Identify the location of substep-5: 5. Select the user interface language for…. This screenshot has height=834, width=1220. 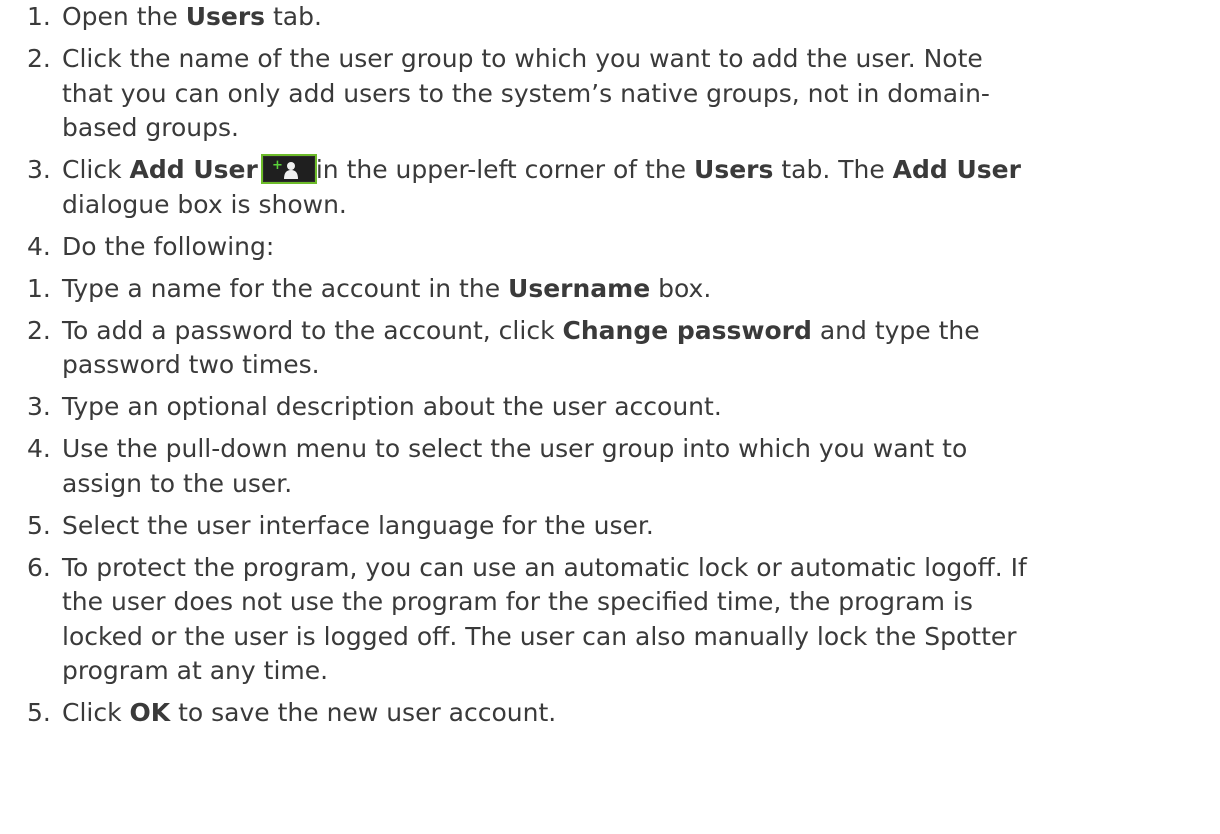
(610, 526).